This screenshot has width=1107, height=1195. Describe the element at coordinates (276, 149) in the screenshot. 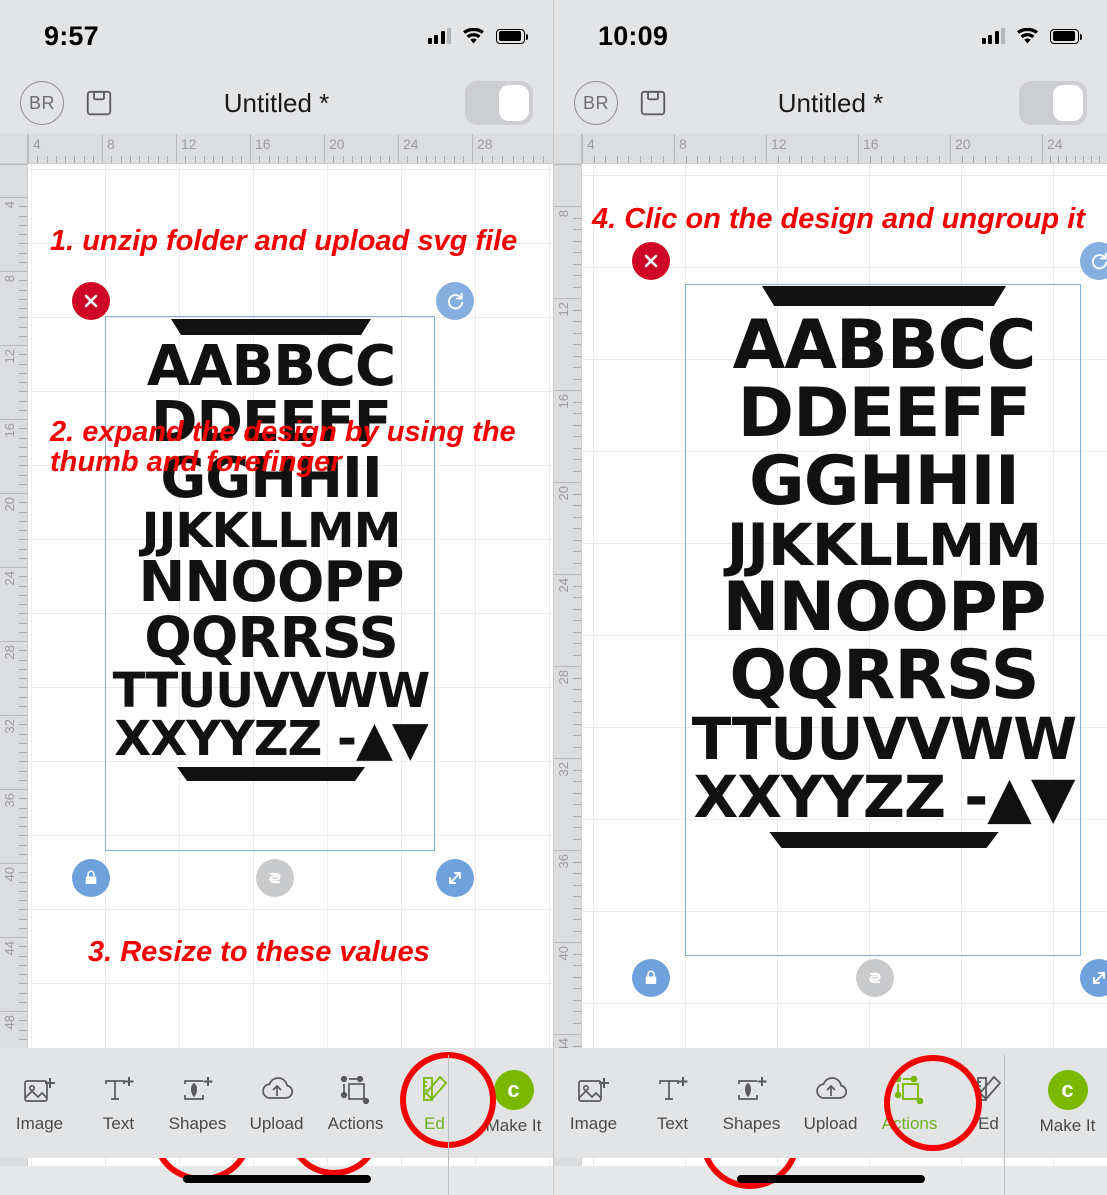

I see `horizontal-ruler-left: 4 8 12 16 20 24 28` at that location.